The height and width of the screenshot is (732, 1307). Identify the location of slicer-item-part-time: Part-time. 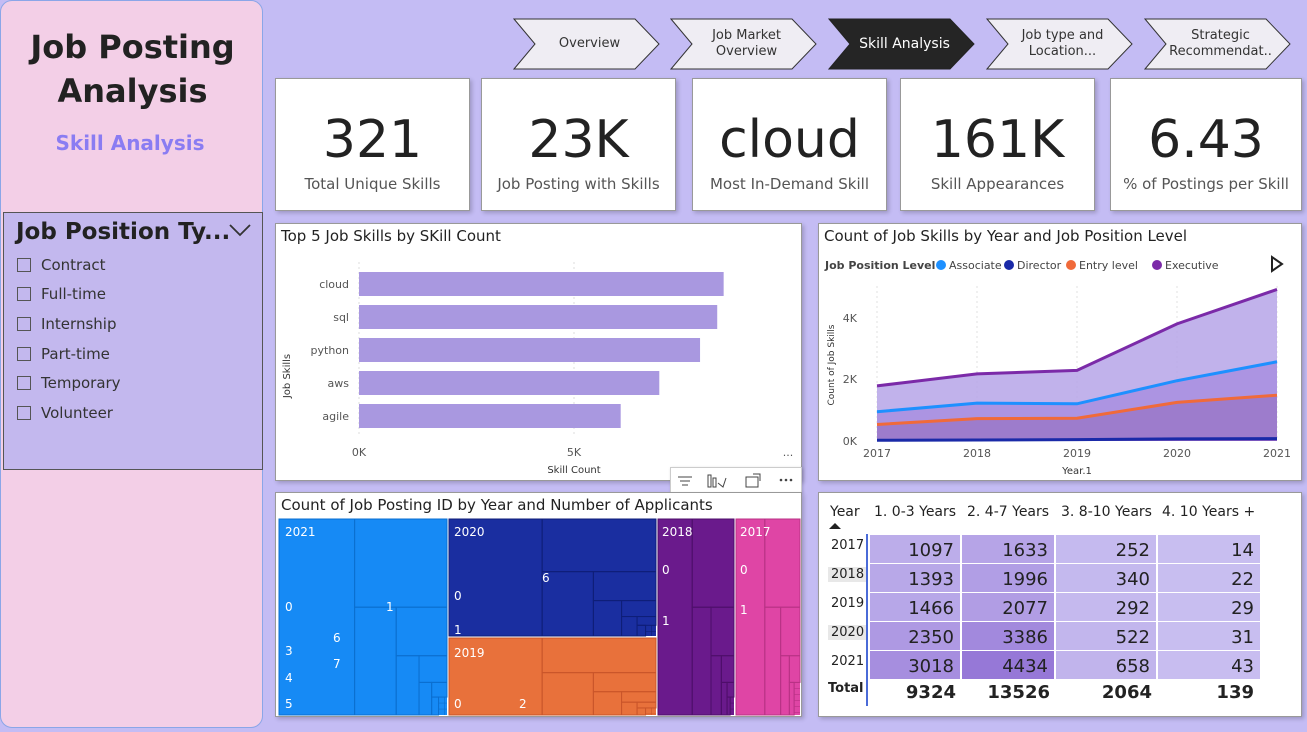
(63, 354).